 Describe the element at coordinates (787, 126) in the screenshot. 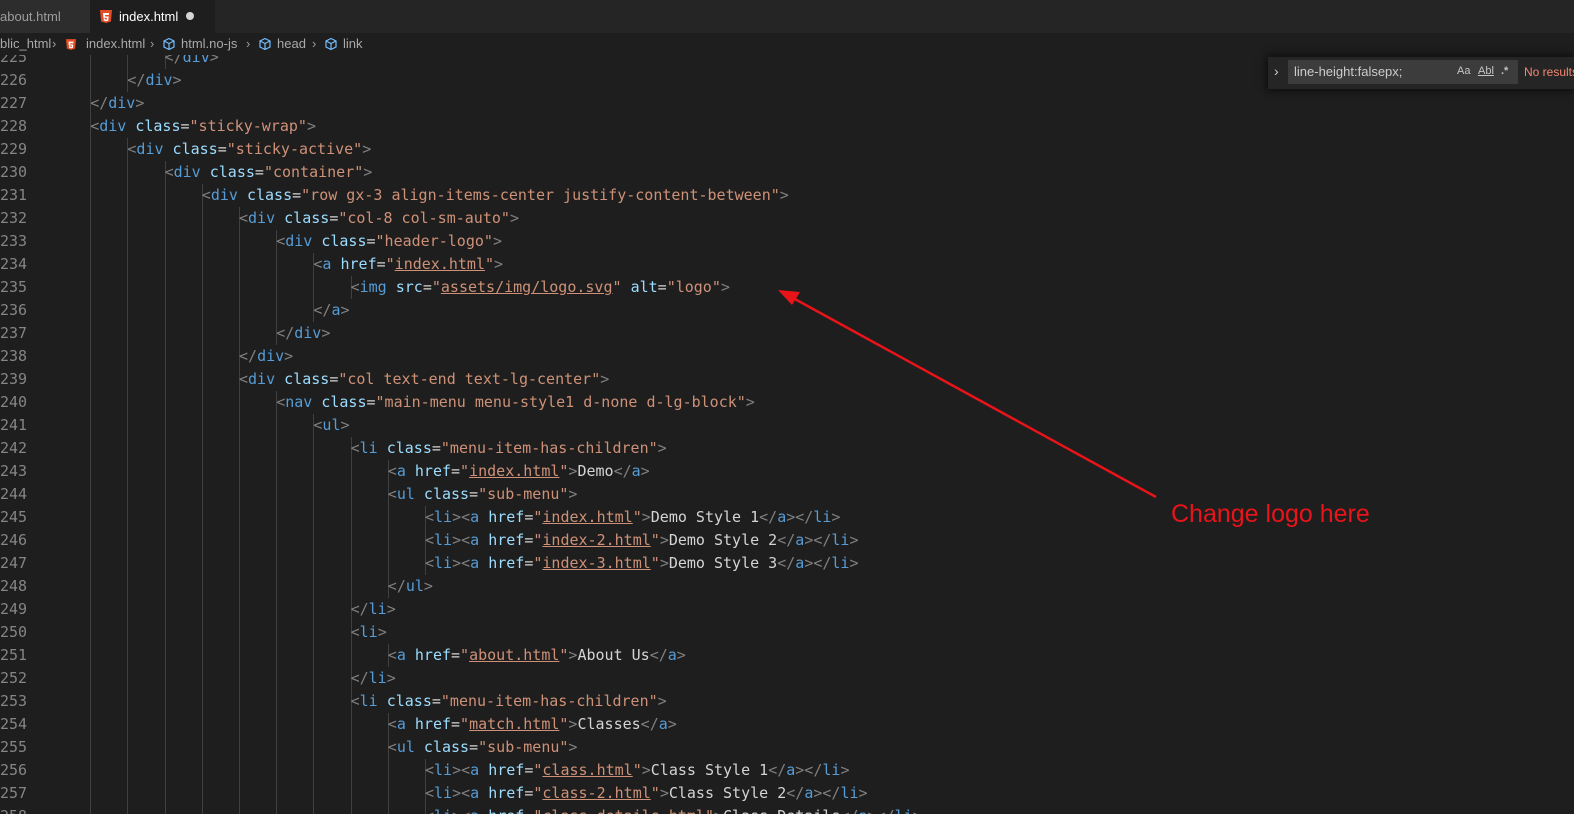

I see `code-line: 228 <div class="sticky-wrap">` at that location.